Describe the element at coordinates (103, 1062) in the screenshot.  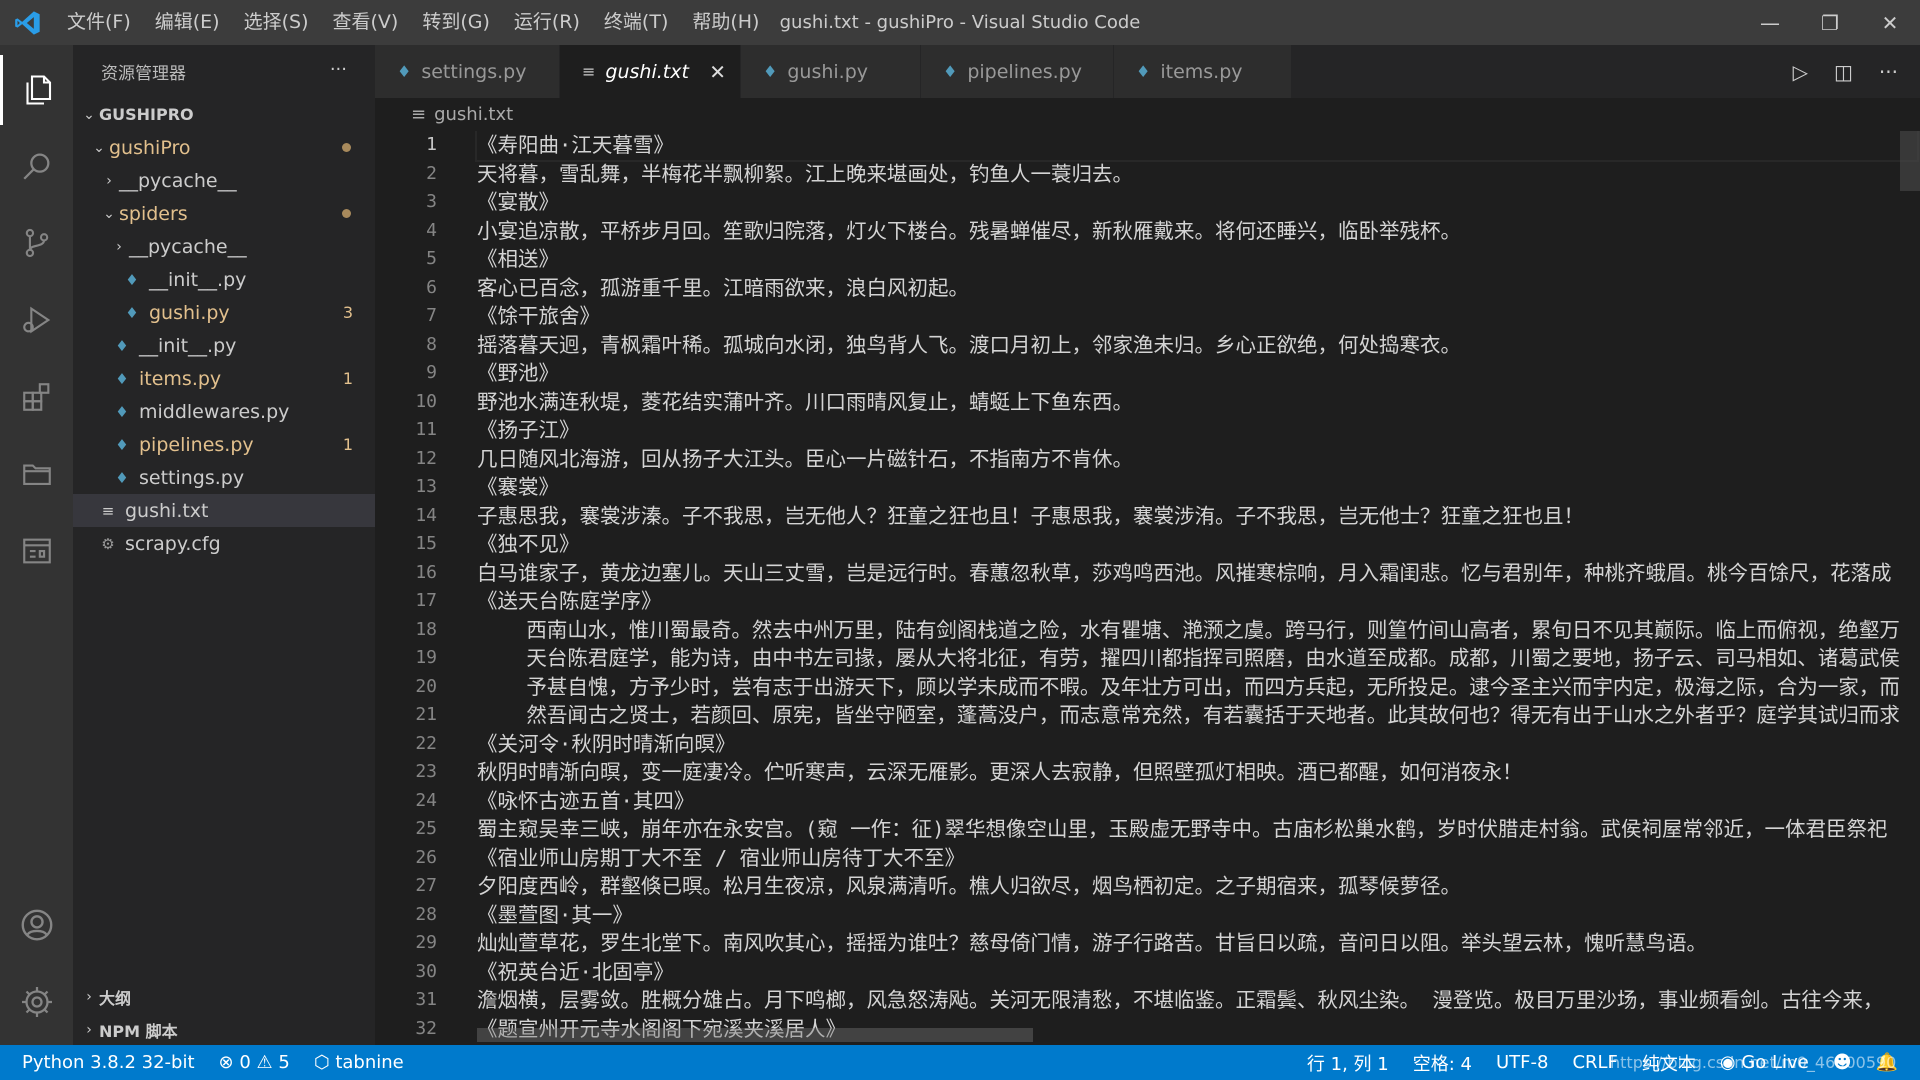
I see `python-interpreter: Python 3.8.2 32-bit` at that location.